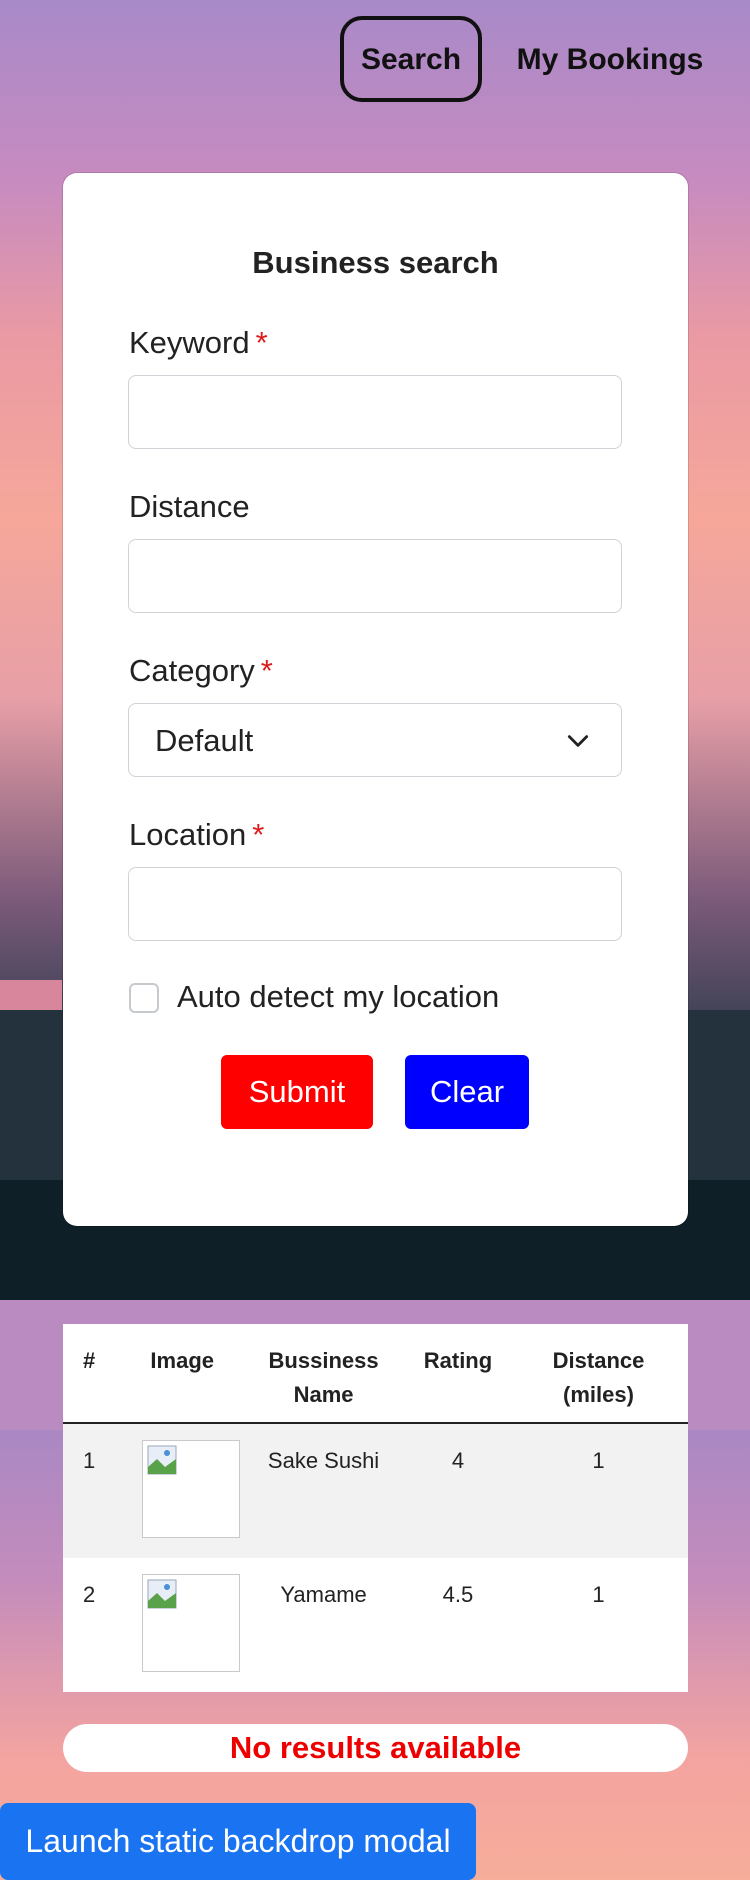 This screenshot has height=1880, width=750. What do you see at coordinates (375, 740) in the screenshot?
I see `category-select: Default` at bounding box center [375, 740].